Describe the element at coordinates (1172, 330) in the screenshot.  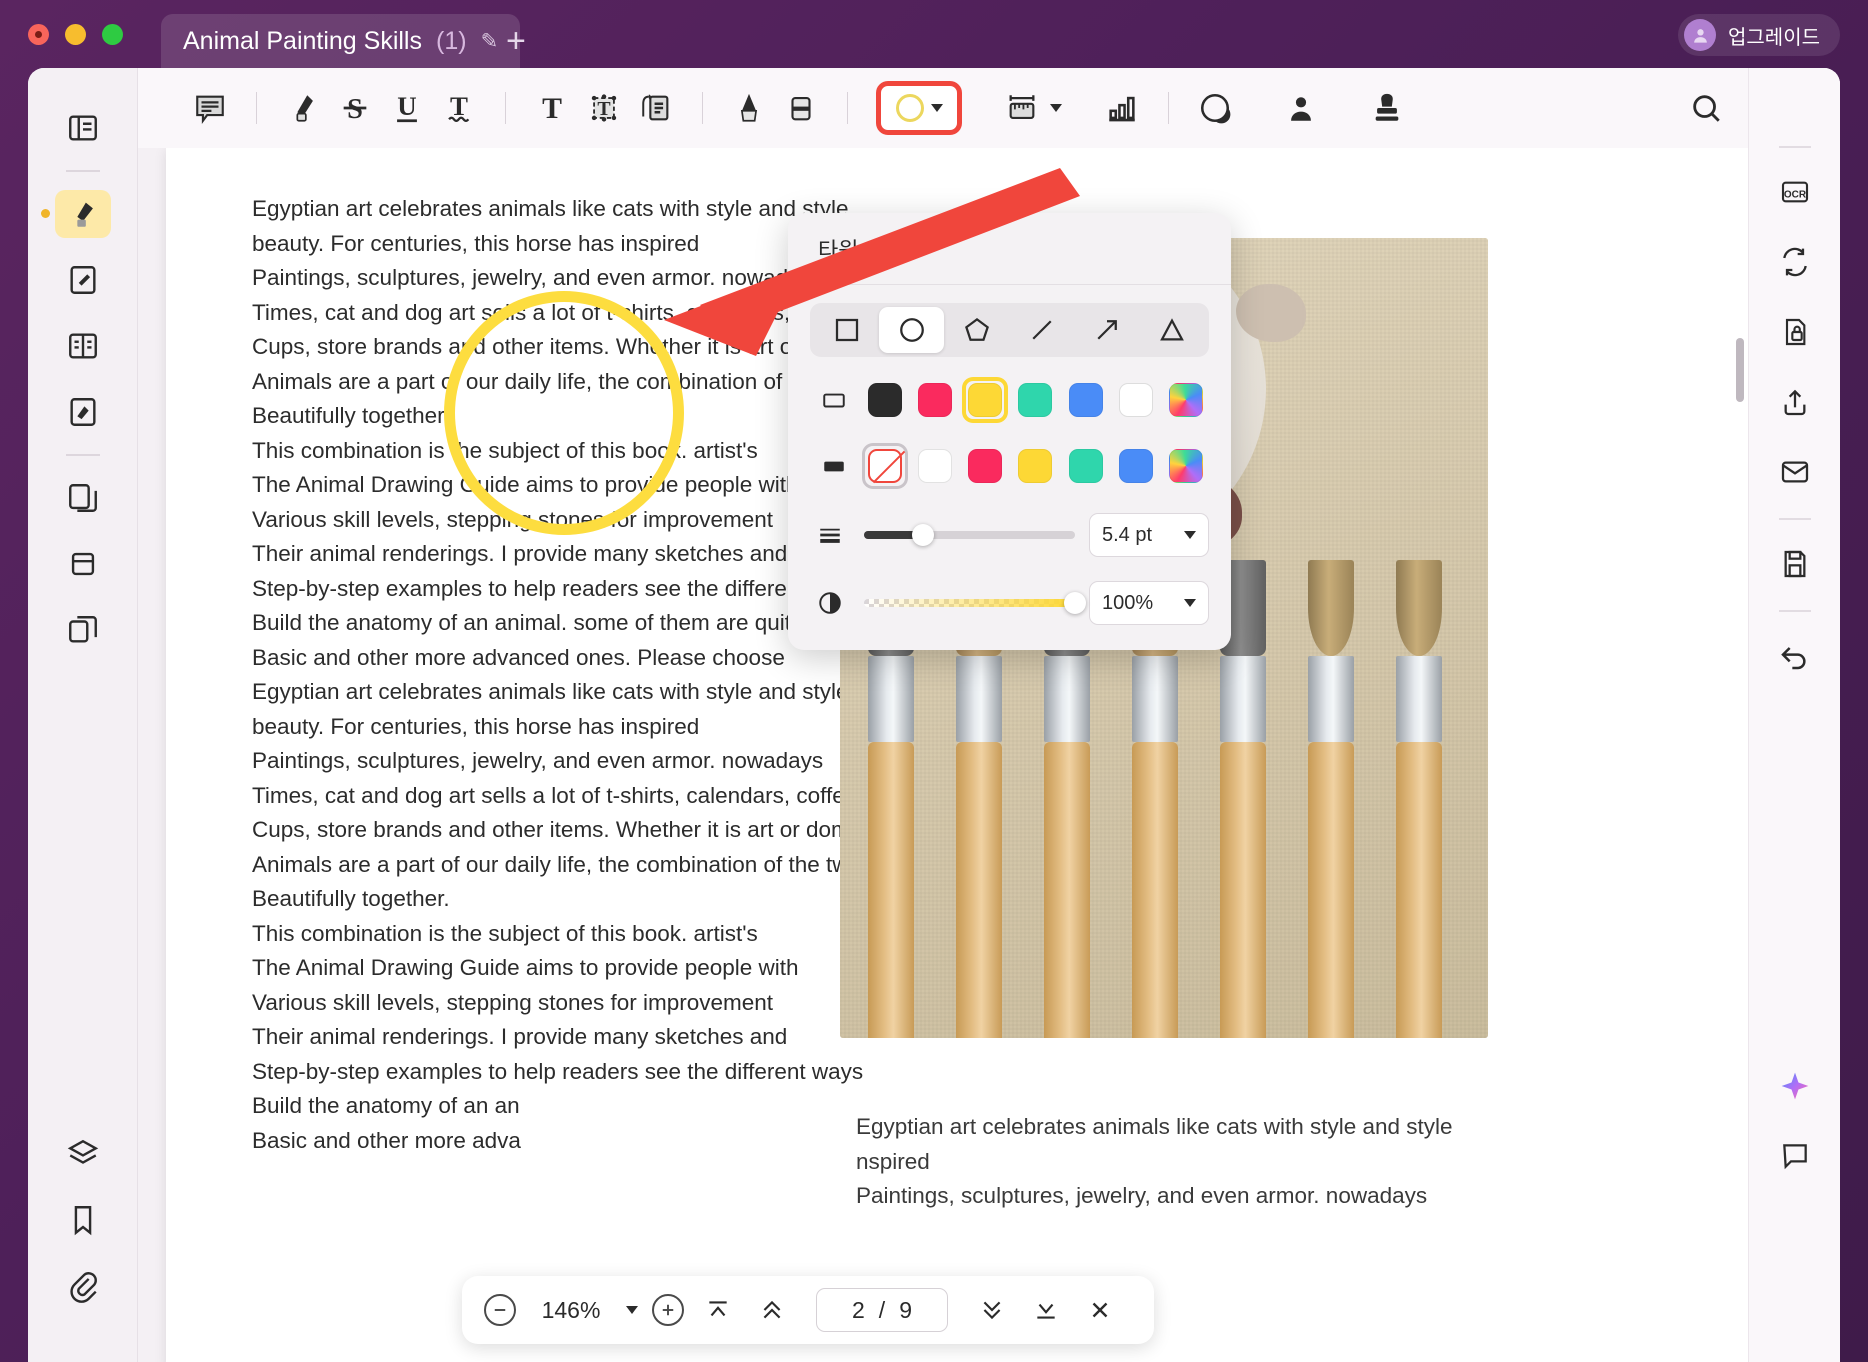
I see `shape-triangle-option` at that location.